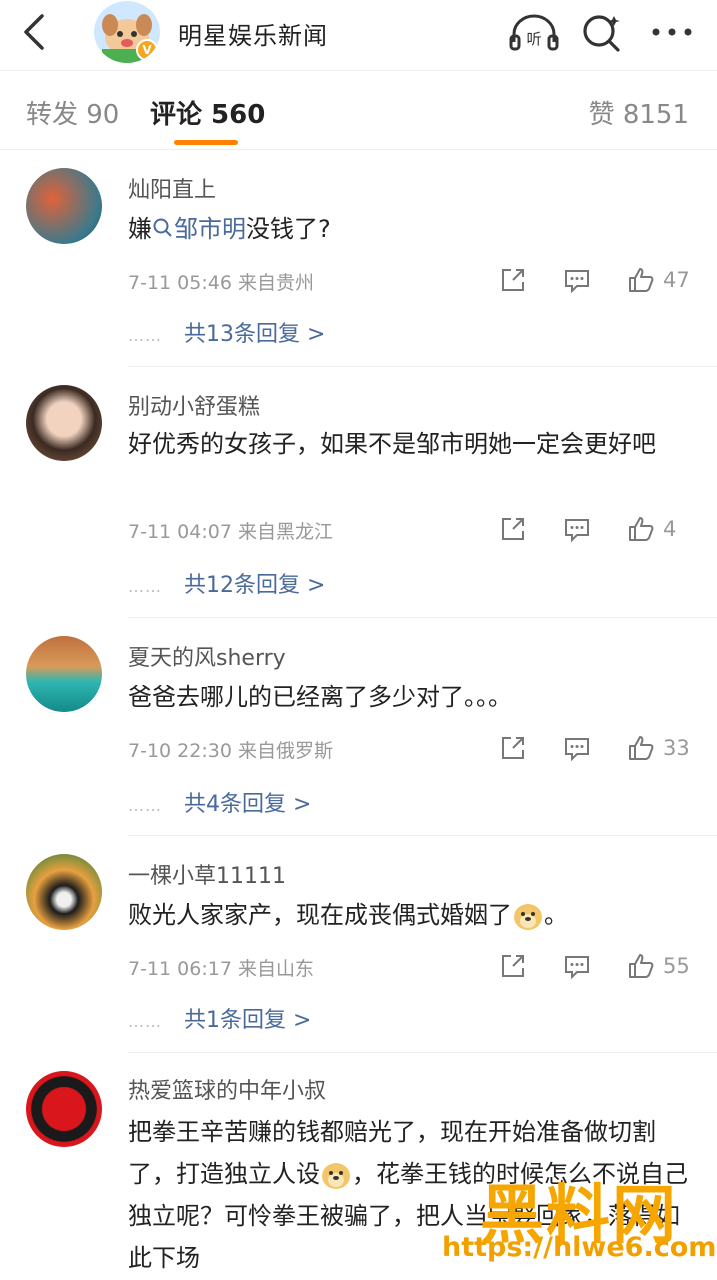 The image size is (717, 1280). What do you see at coordinates (676, 280) in the screenshot?
I see `like-count: 47` at bounding box center [676, 280].